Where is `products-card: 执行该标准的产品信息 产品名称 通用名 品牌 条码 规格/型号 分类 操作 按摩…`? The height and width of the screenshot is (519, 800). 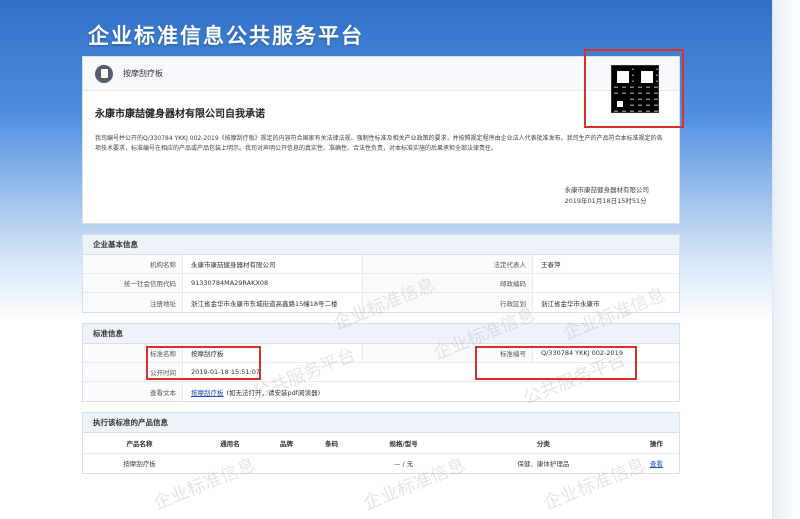 products-card: 执行该标准的产品信息 产品名称 通用名 品牌 条码 规格/型号 分类 操作 按摩… is located at coordinates (381, 443).